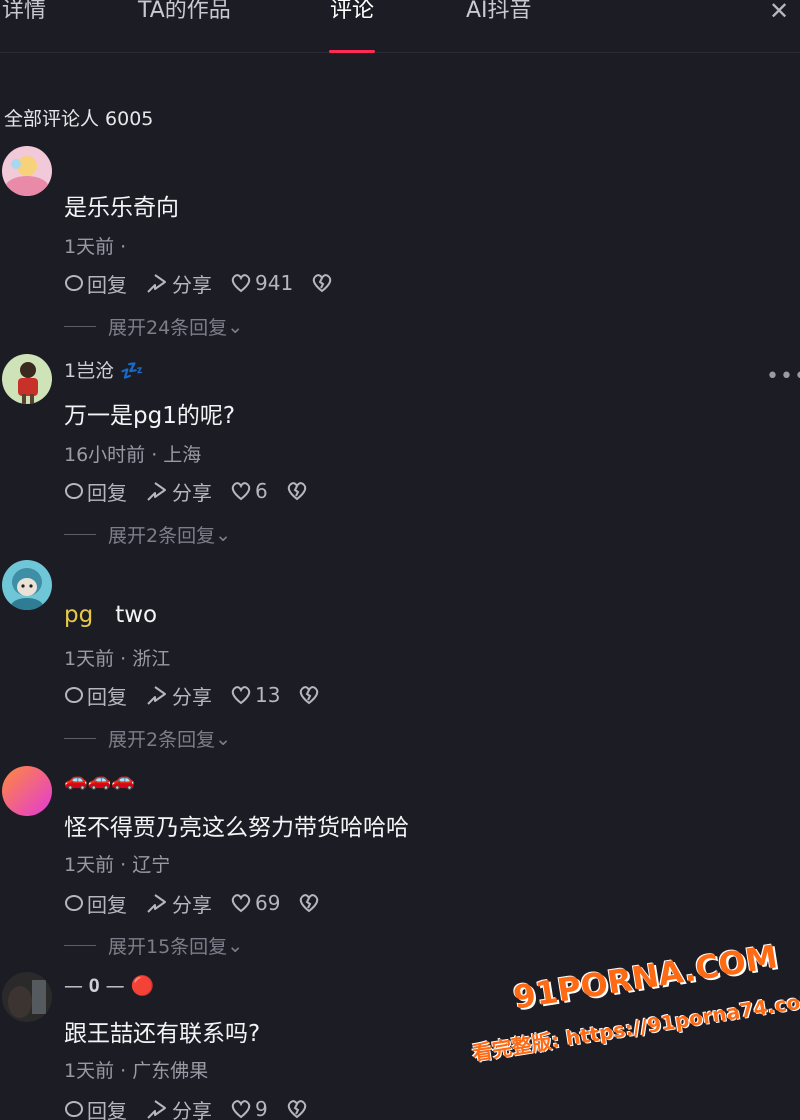 The image size is (800, 1120). Describe the element at coordinates (236, 828) in the screenshot. I see `comment-content: 怪不得贾乃亮这么努力带货哈哈哈` at that location.